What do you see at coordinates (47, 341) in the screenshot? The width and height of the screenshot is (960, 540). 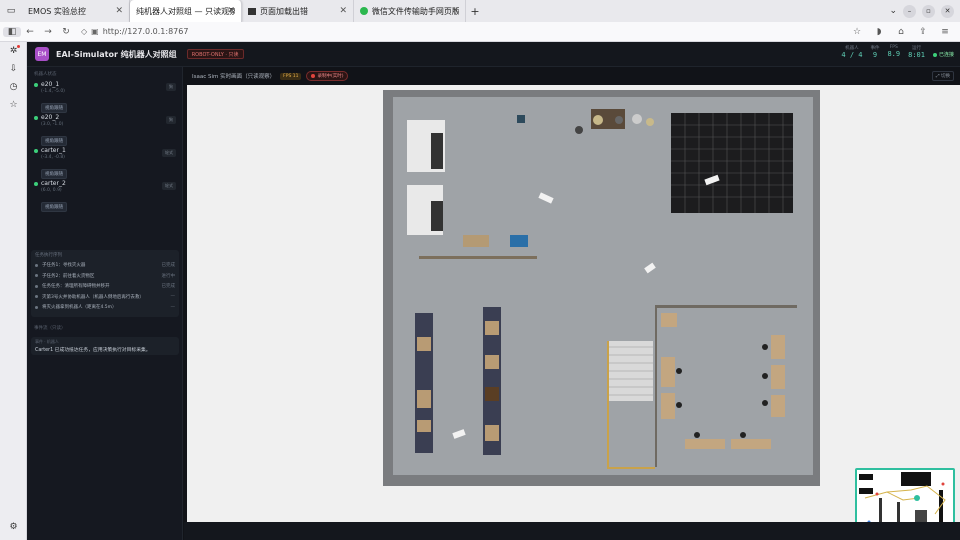 I see `event-meta: 事件 · 机器人` at bounding box center [47, 341].